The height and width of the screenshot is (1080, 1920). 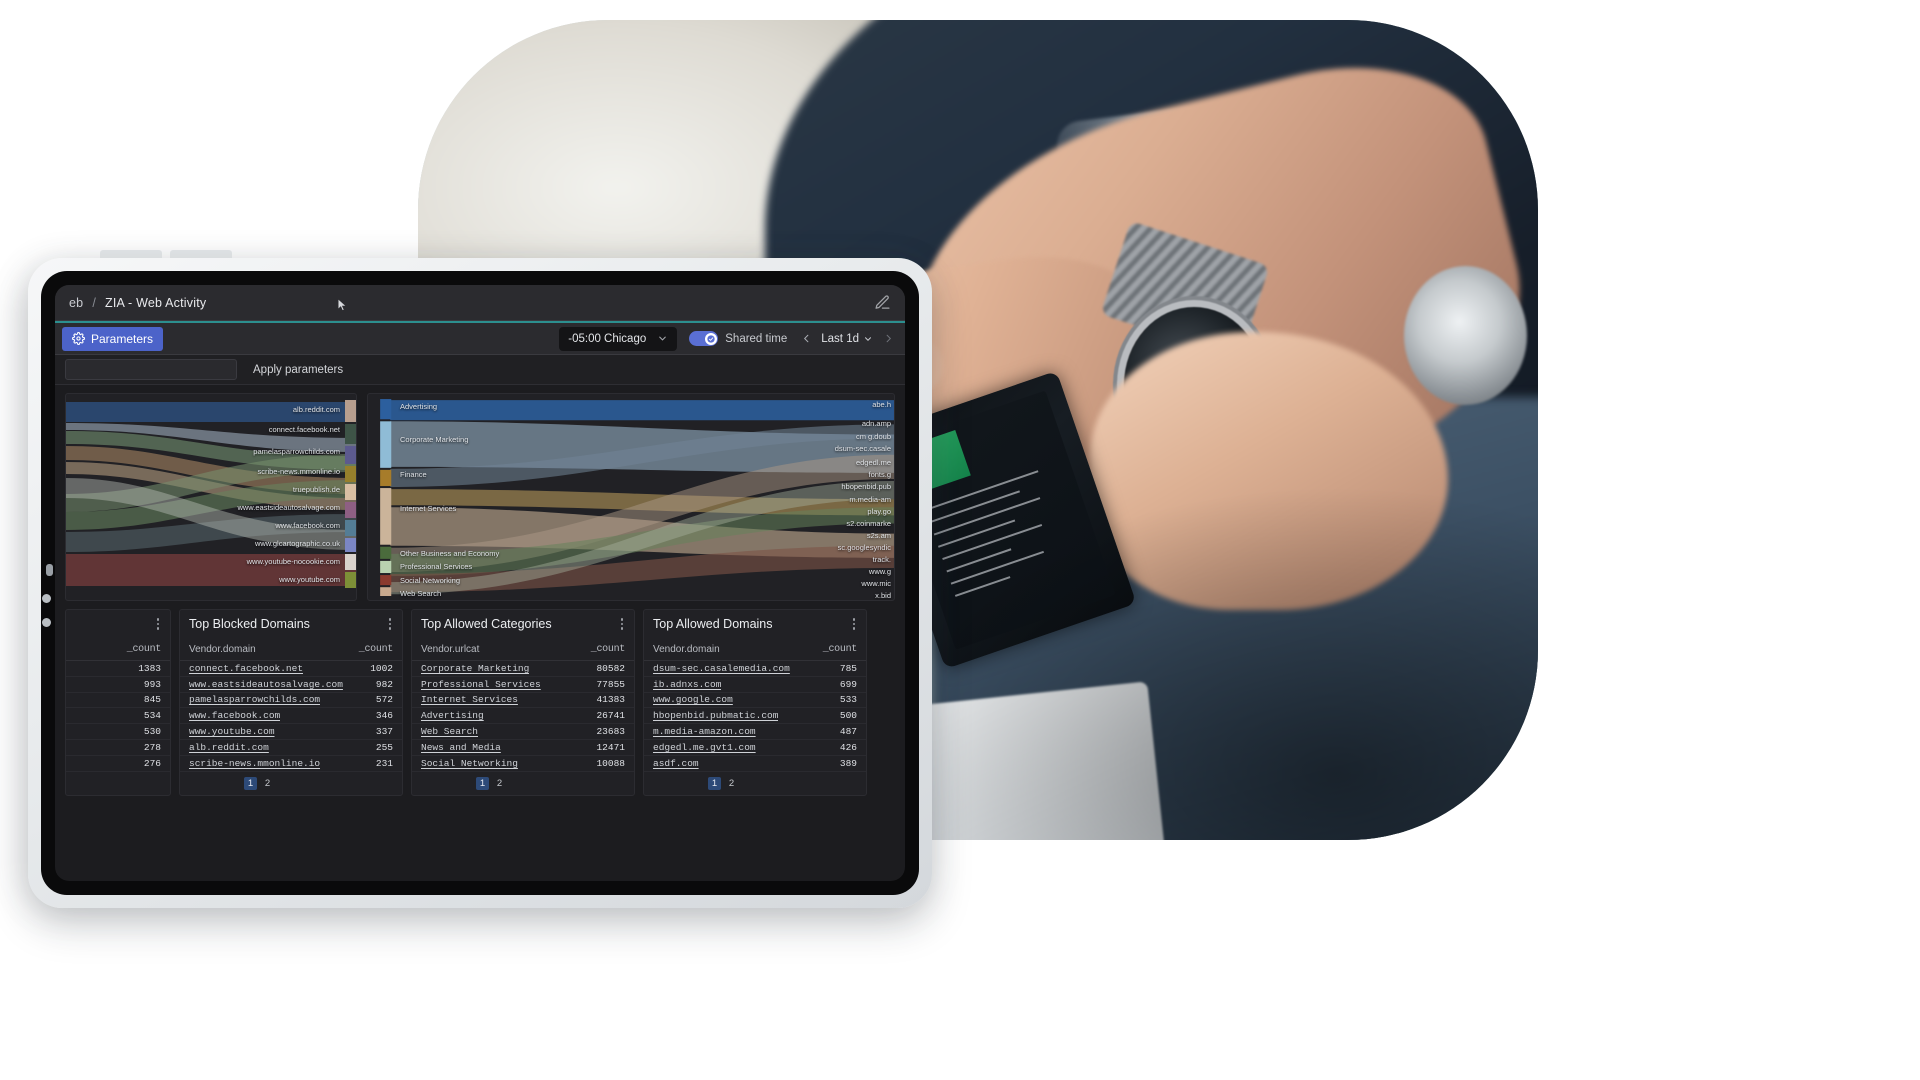 What do you see at coordinates (523, 764) in the screenshot?
I see `table-row: Social Networking 10088` at bounding box center [523, 764].